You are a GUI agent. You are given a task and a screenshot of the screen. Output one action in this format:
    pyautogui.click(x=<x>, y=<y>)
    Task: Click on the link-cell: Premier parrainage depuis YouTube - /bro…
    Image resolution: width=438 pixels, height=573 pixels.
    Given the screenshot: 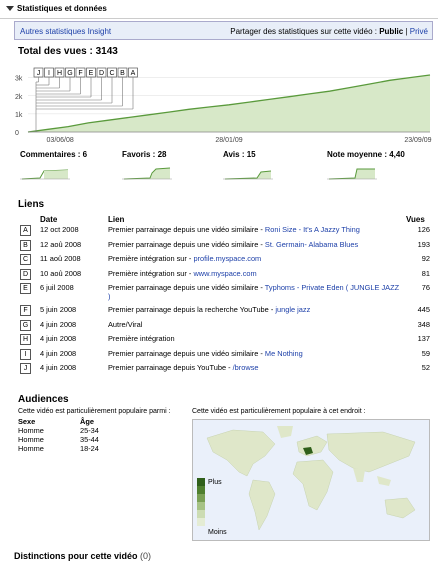 What is the action you would take?
    pyautogui.click(x=255, y=370)
    